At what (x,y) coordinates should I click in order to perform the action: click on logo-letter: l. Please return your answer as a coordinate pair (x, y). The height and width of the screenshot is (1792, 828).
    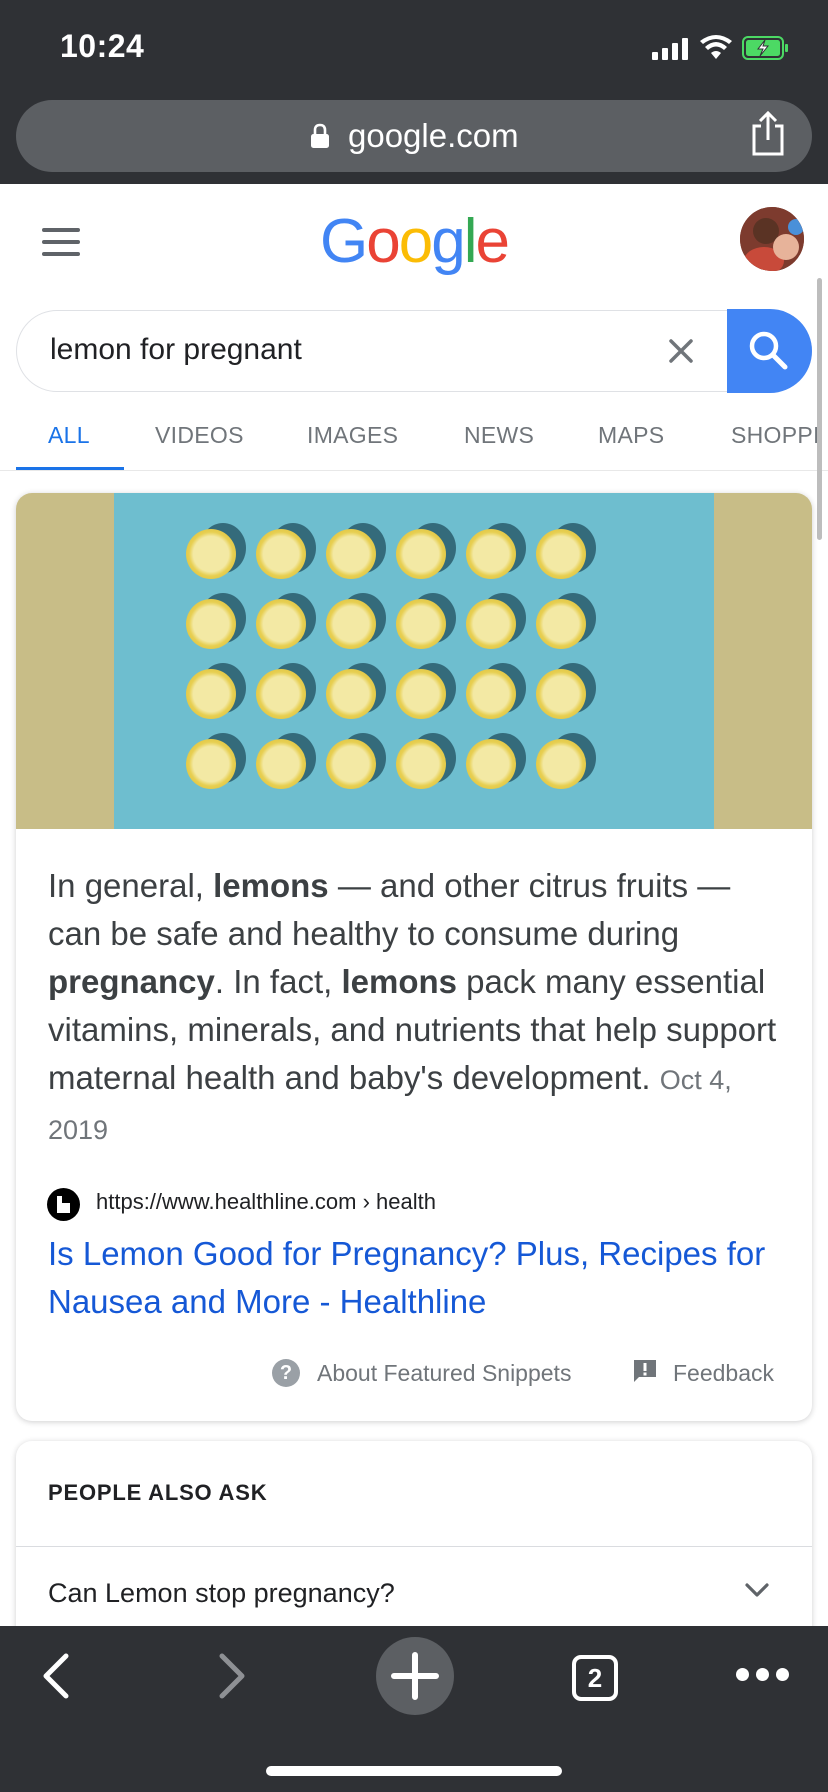
    Looking at the image, I should click on (470, 242).